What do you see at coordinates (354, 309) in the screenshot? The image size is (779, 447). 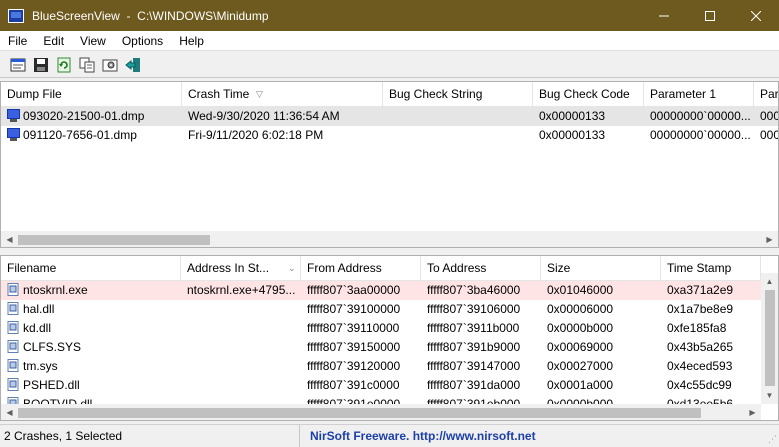 I see `from-address: fffff807`39100000` at bounding box center [354, 309].